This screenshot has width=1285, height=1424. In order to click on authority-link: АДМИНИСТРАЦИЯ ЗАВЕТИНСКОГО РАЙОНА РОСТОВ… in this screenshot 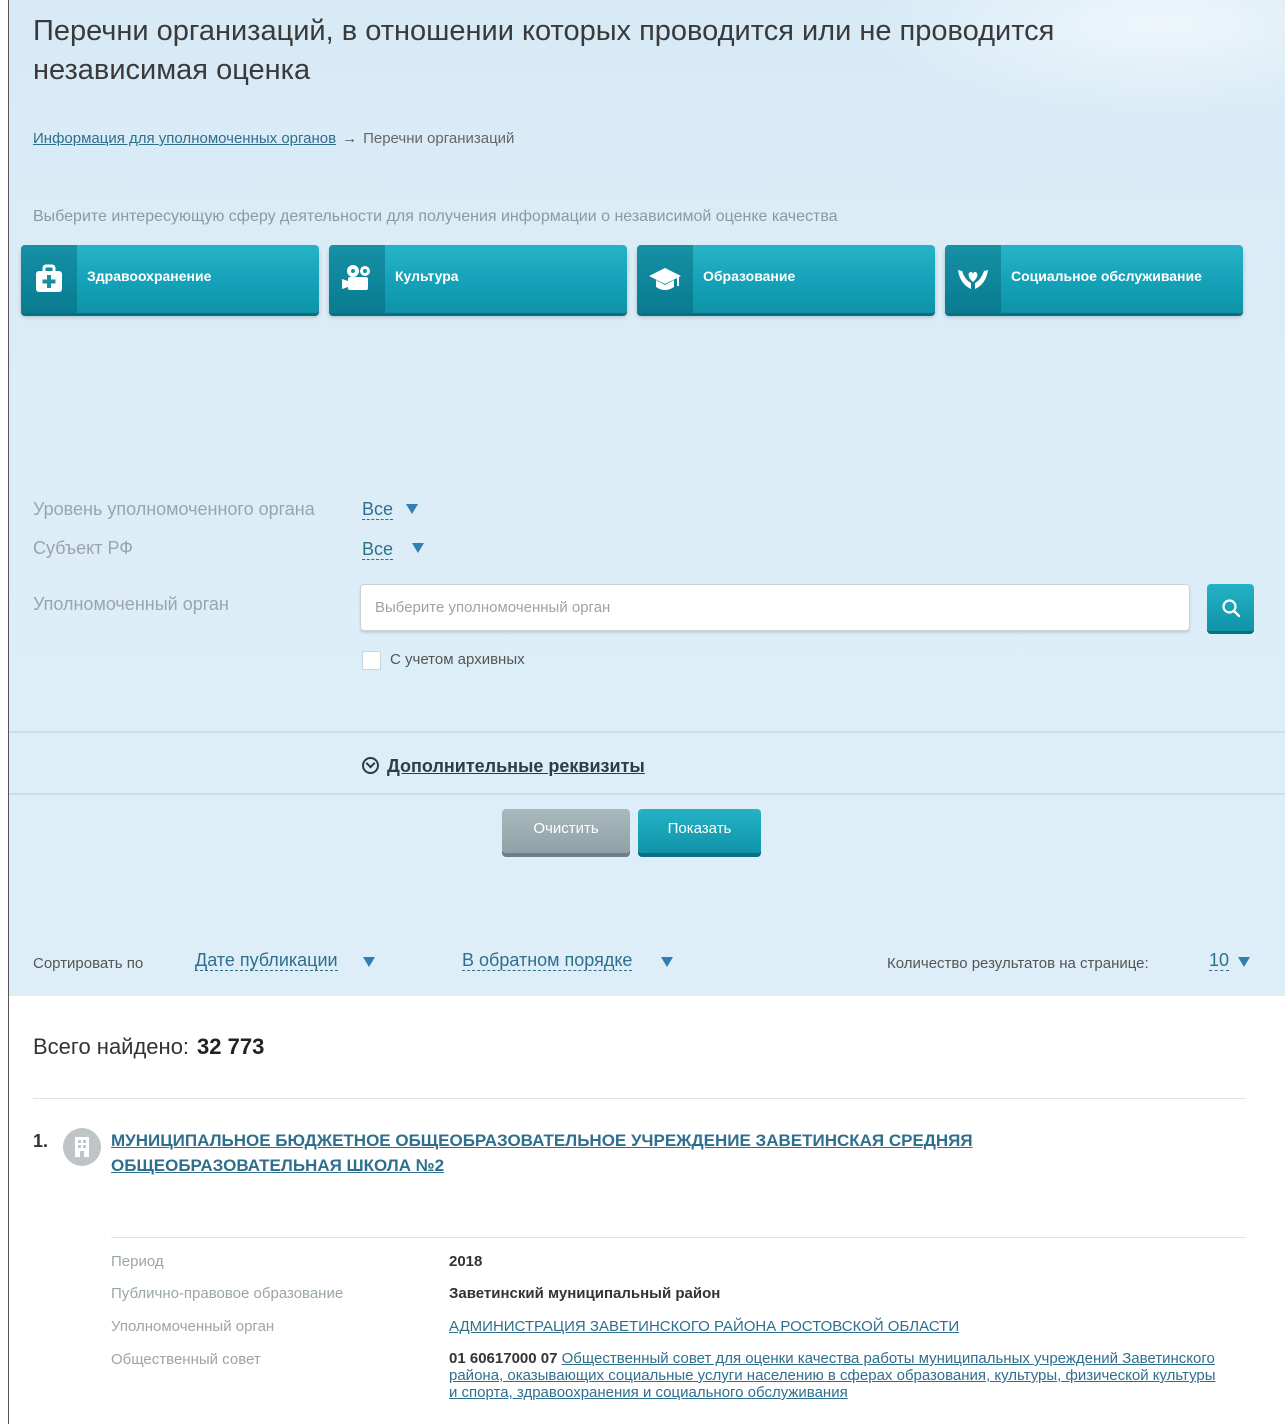, I will do `click(704, 1326)`.